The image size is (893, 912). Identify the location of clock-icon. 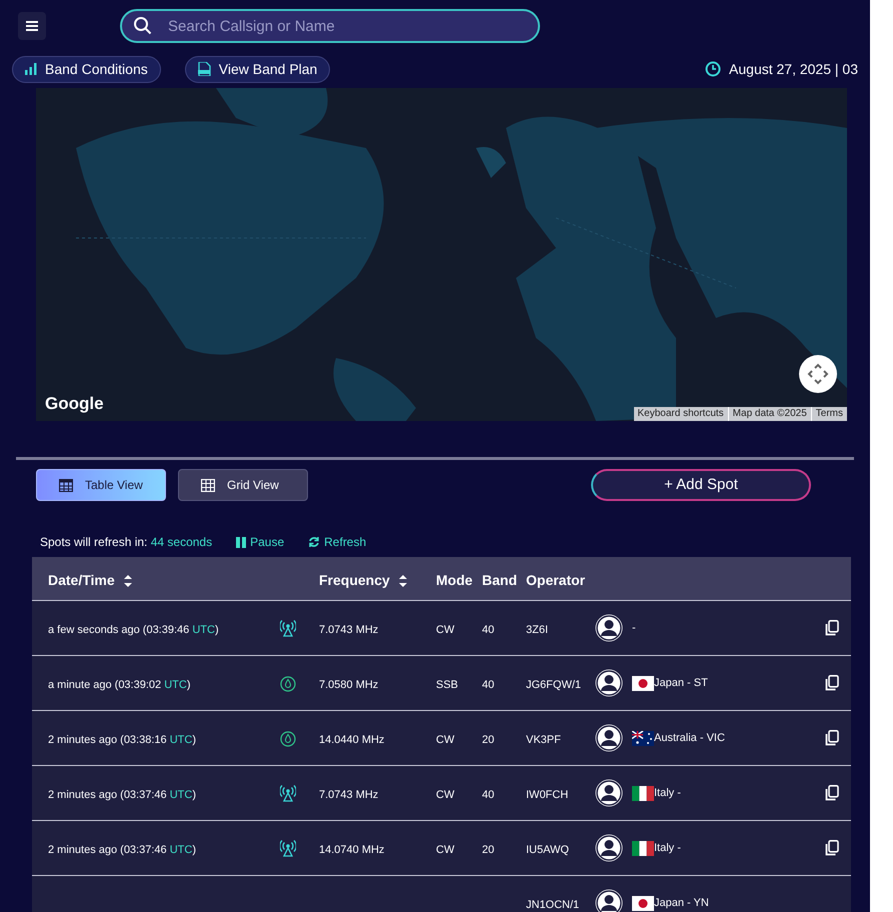
(713, 69).